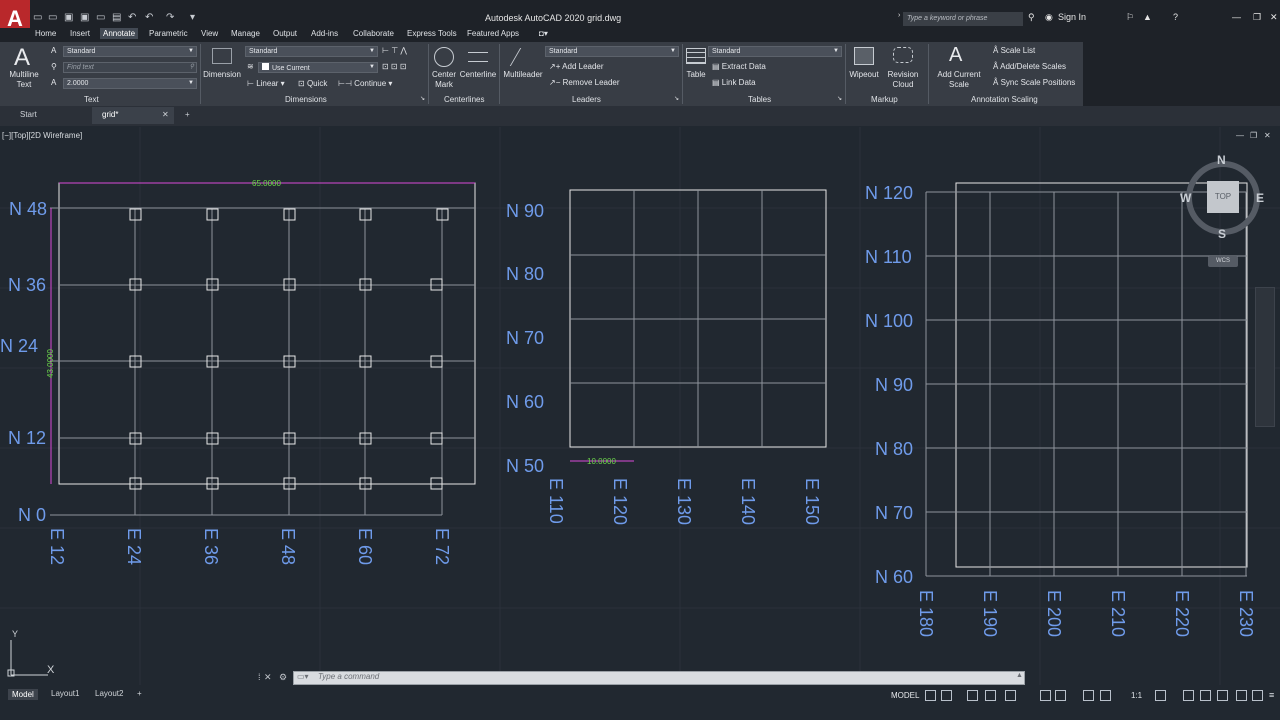 This screenshot has width=1280, height=720. Describe the element at coordinates (27, 285) in the screenshot. I see `north-label: N 36` at that location.